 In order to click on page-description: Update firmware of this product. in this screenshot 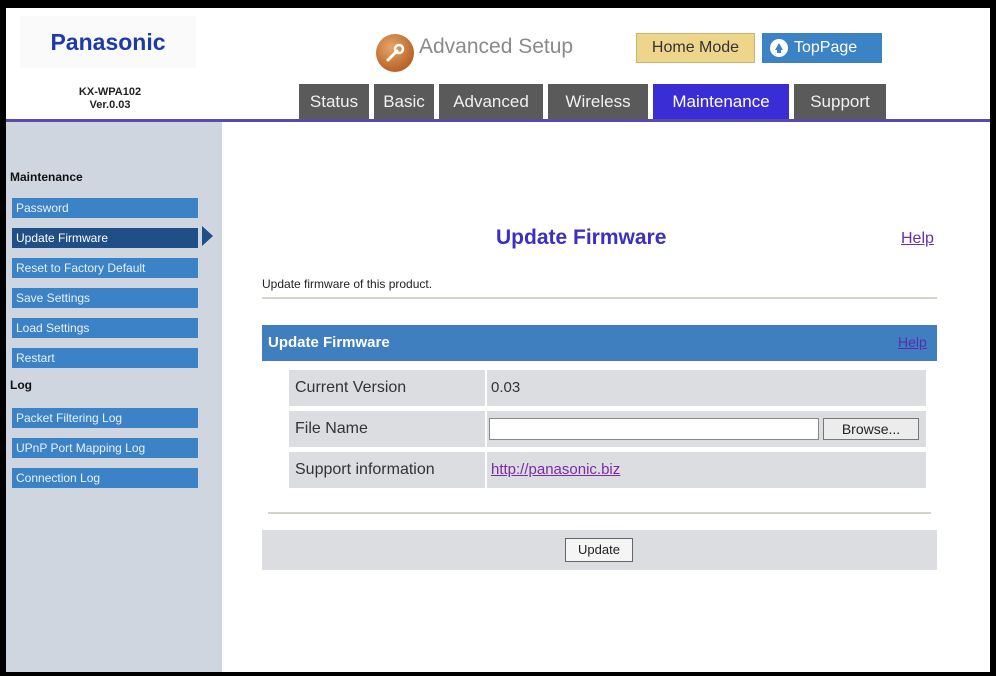, I will do `click(347, 284)`.